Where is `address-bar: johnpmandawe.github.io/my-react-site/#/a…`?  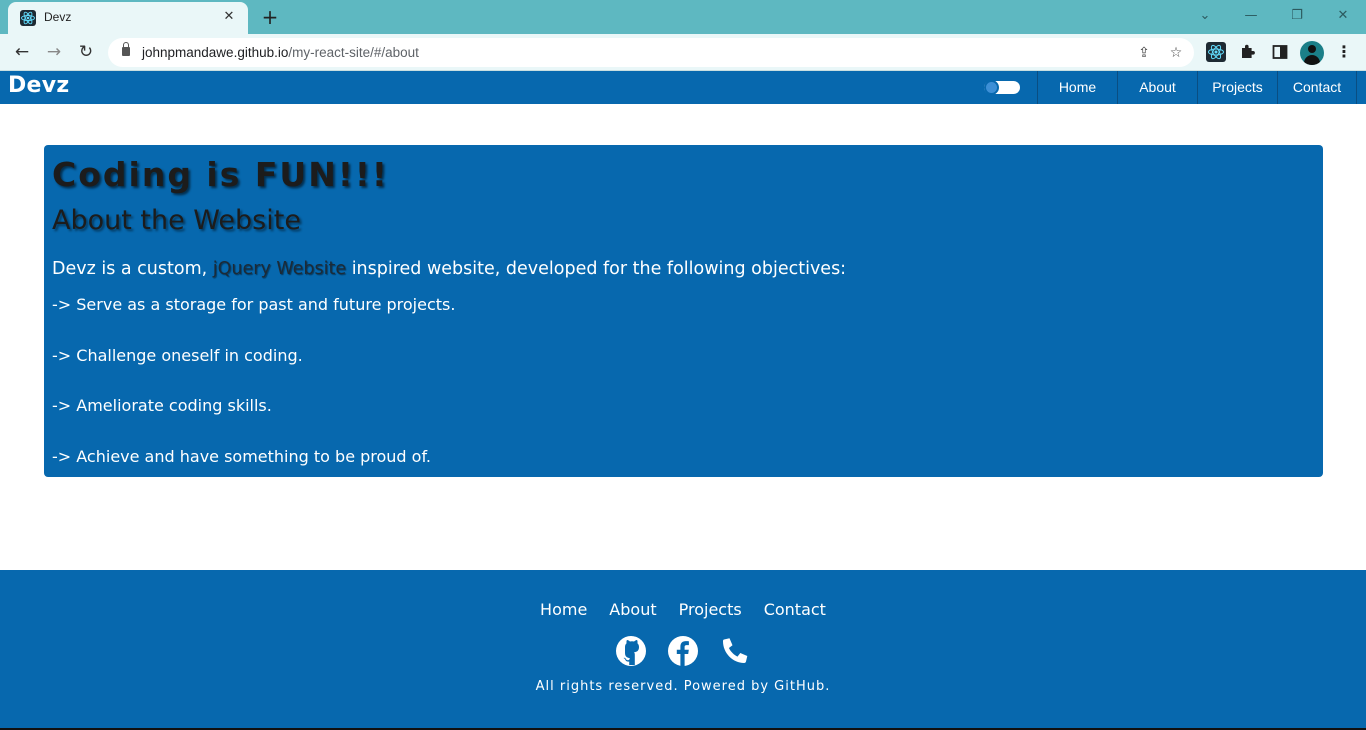
address-bar: johnpmandawe.github.io/my-react-site/#/a… is located at coordinates (651, 52).